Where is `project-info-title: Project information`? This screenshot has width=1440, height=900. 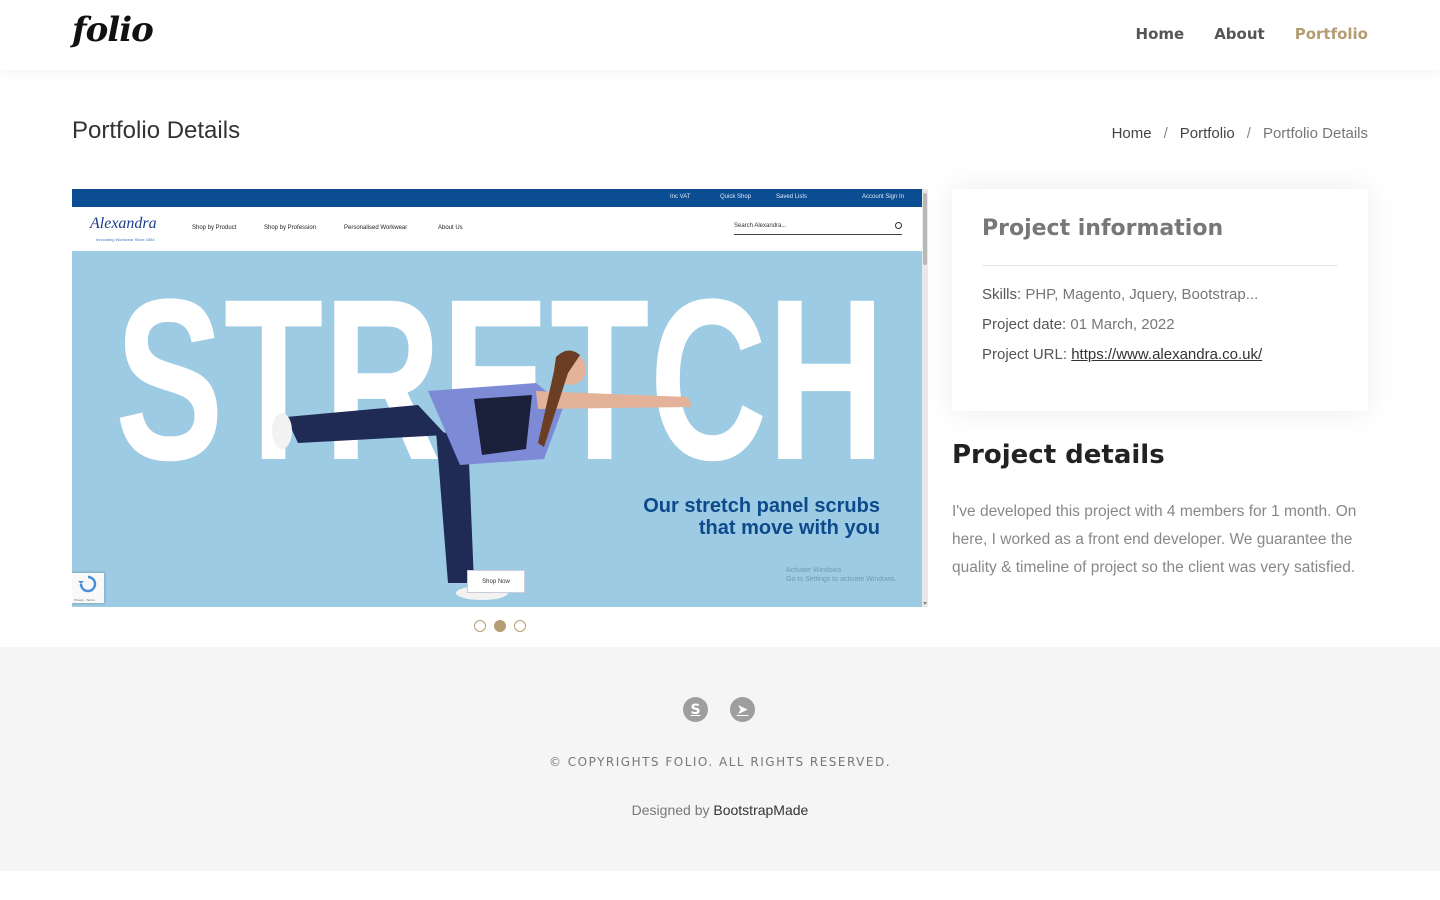
project-info-title: Project information is located at coordinates (1103, 228).